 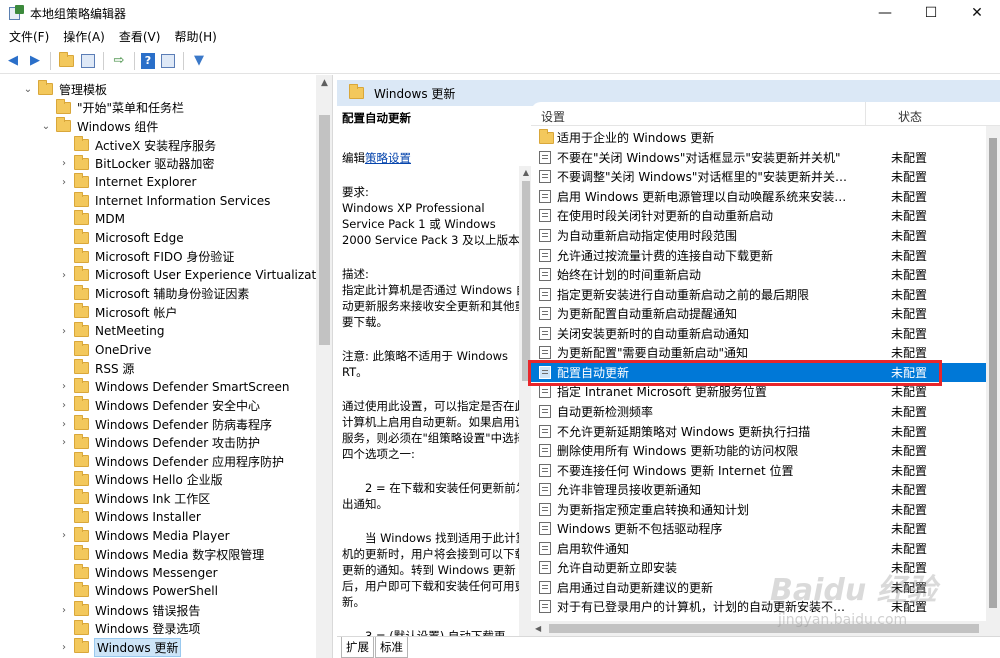 What do you see at coordinates (159, 442) in the screenshot?
I see `tree-item: › Windows Defender 攻击防护` at bounding box center [159, 442].